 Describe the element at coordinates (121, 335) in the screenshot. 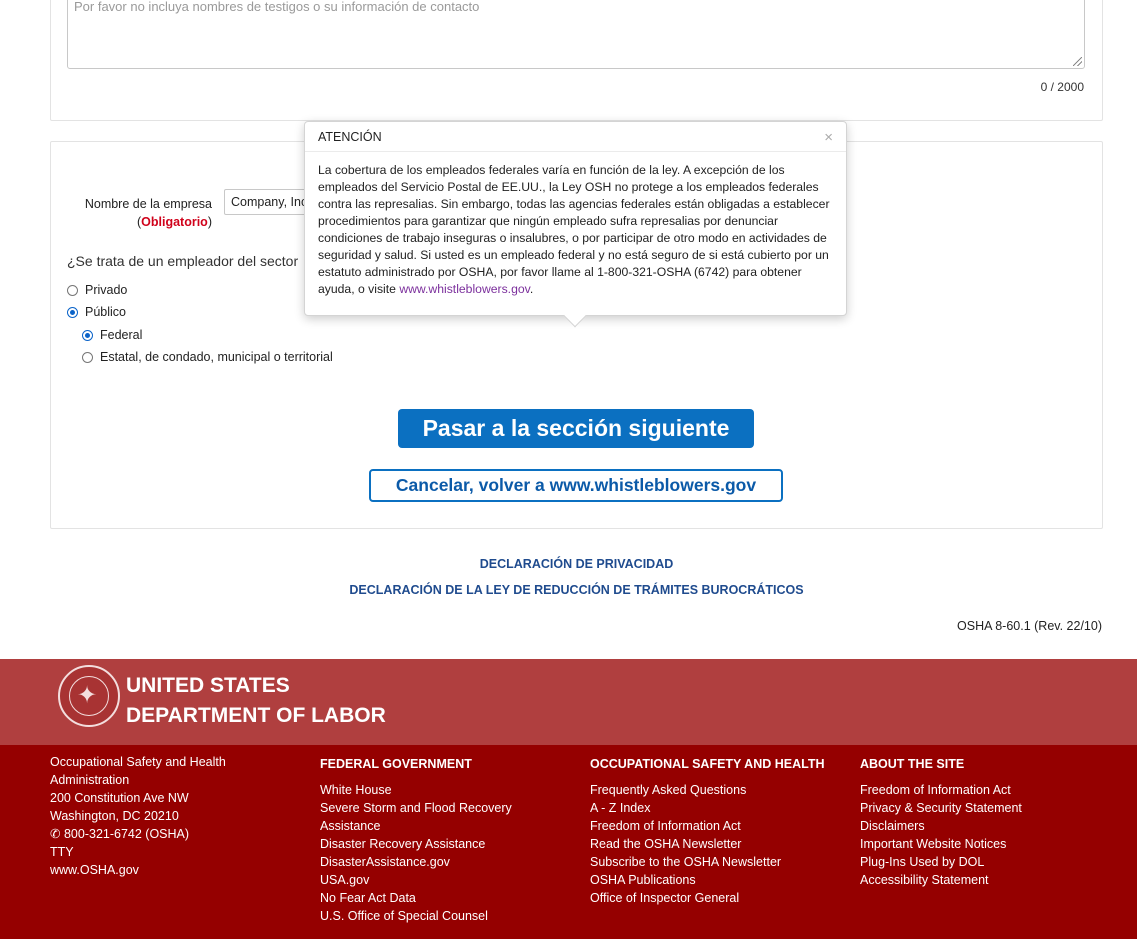

I see `radio-federal-label: Federal` at that location.